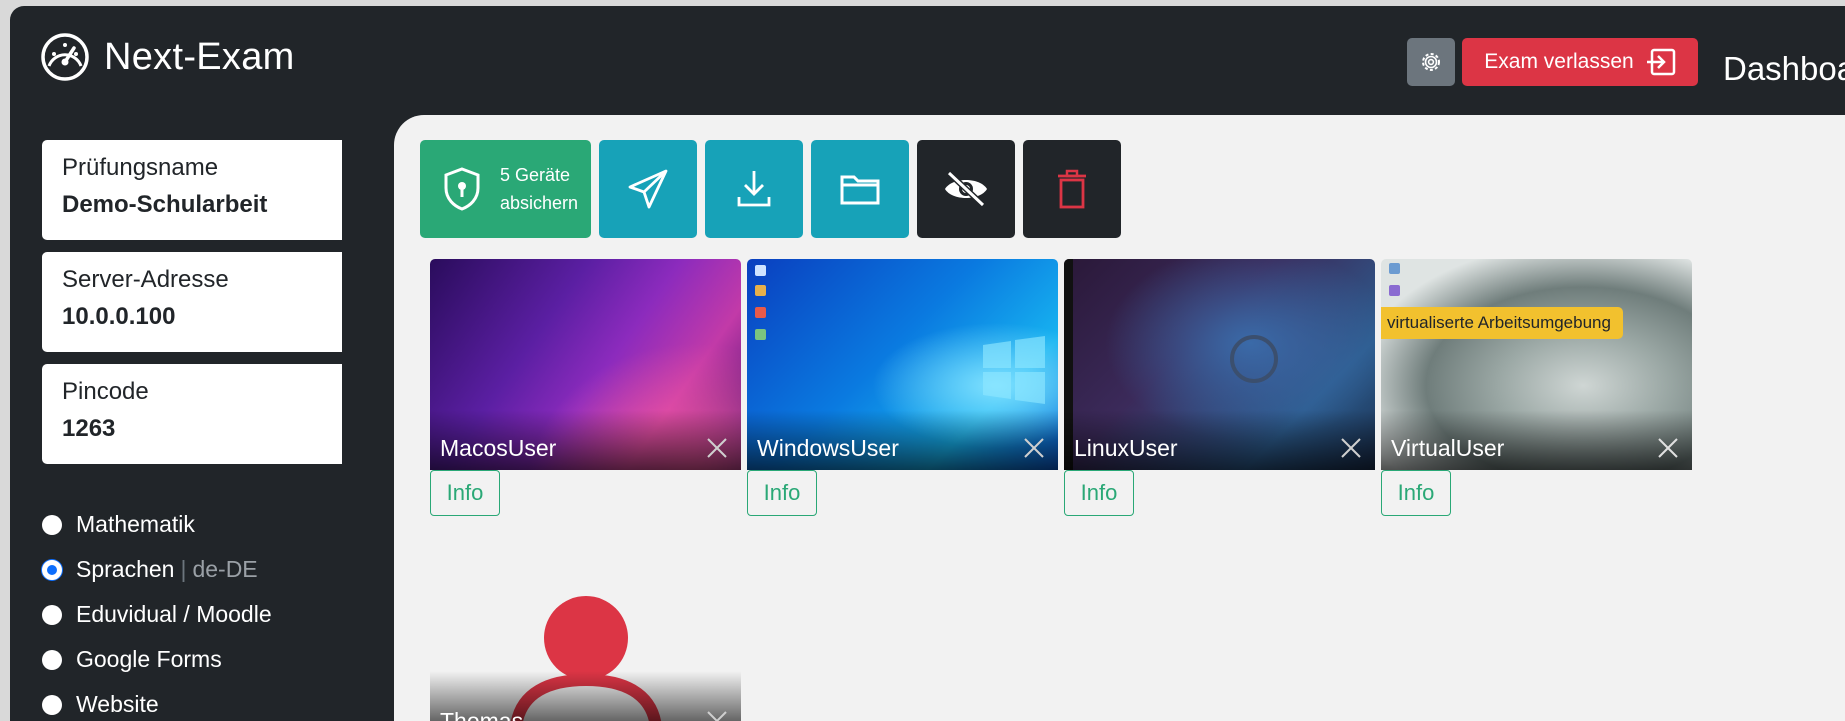  I want to click on secure-devices-line2: absichern, so click(539, 203).